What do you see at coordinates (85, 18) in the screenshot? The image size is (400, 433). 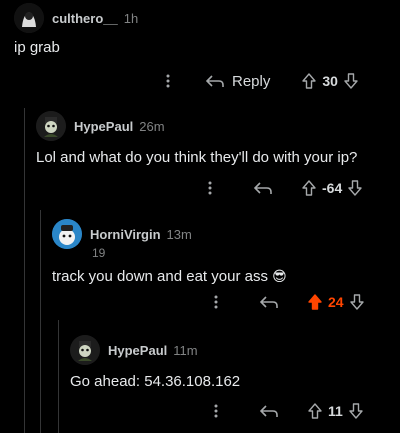 I see `username: culthero__` at bounding box center [85, 18].